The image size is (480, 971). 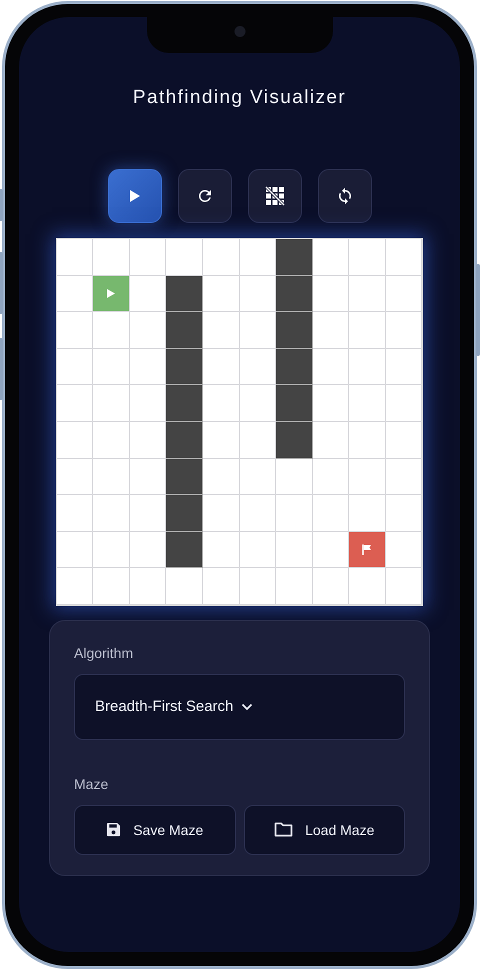 I want to click on start-cell, so click(x=111, y=294).